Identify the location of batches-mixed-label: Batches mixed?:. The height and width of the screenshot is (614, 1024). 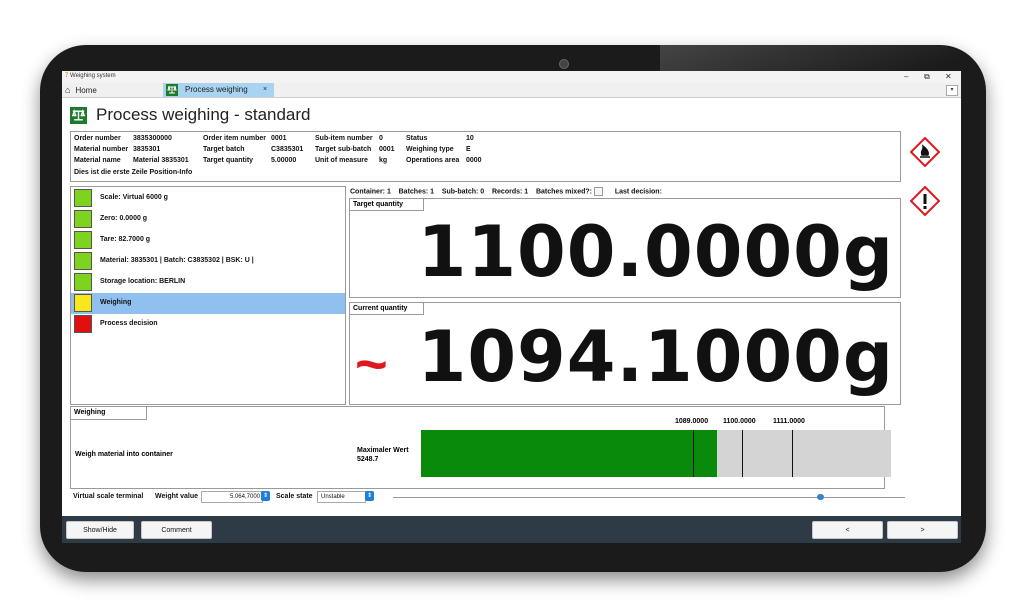
(563, 192).